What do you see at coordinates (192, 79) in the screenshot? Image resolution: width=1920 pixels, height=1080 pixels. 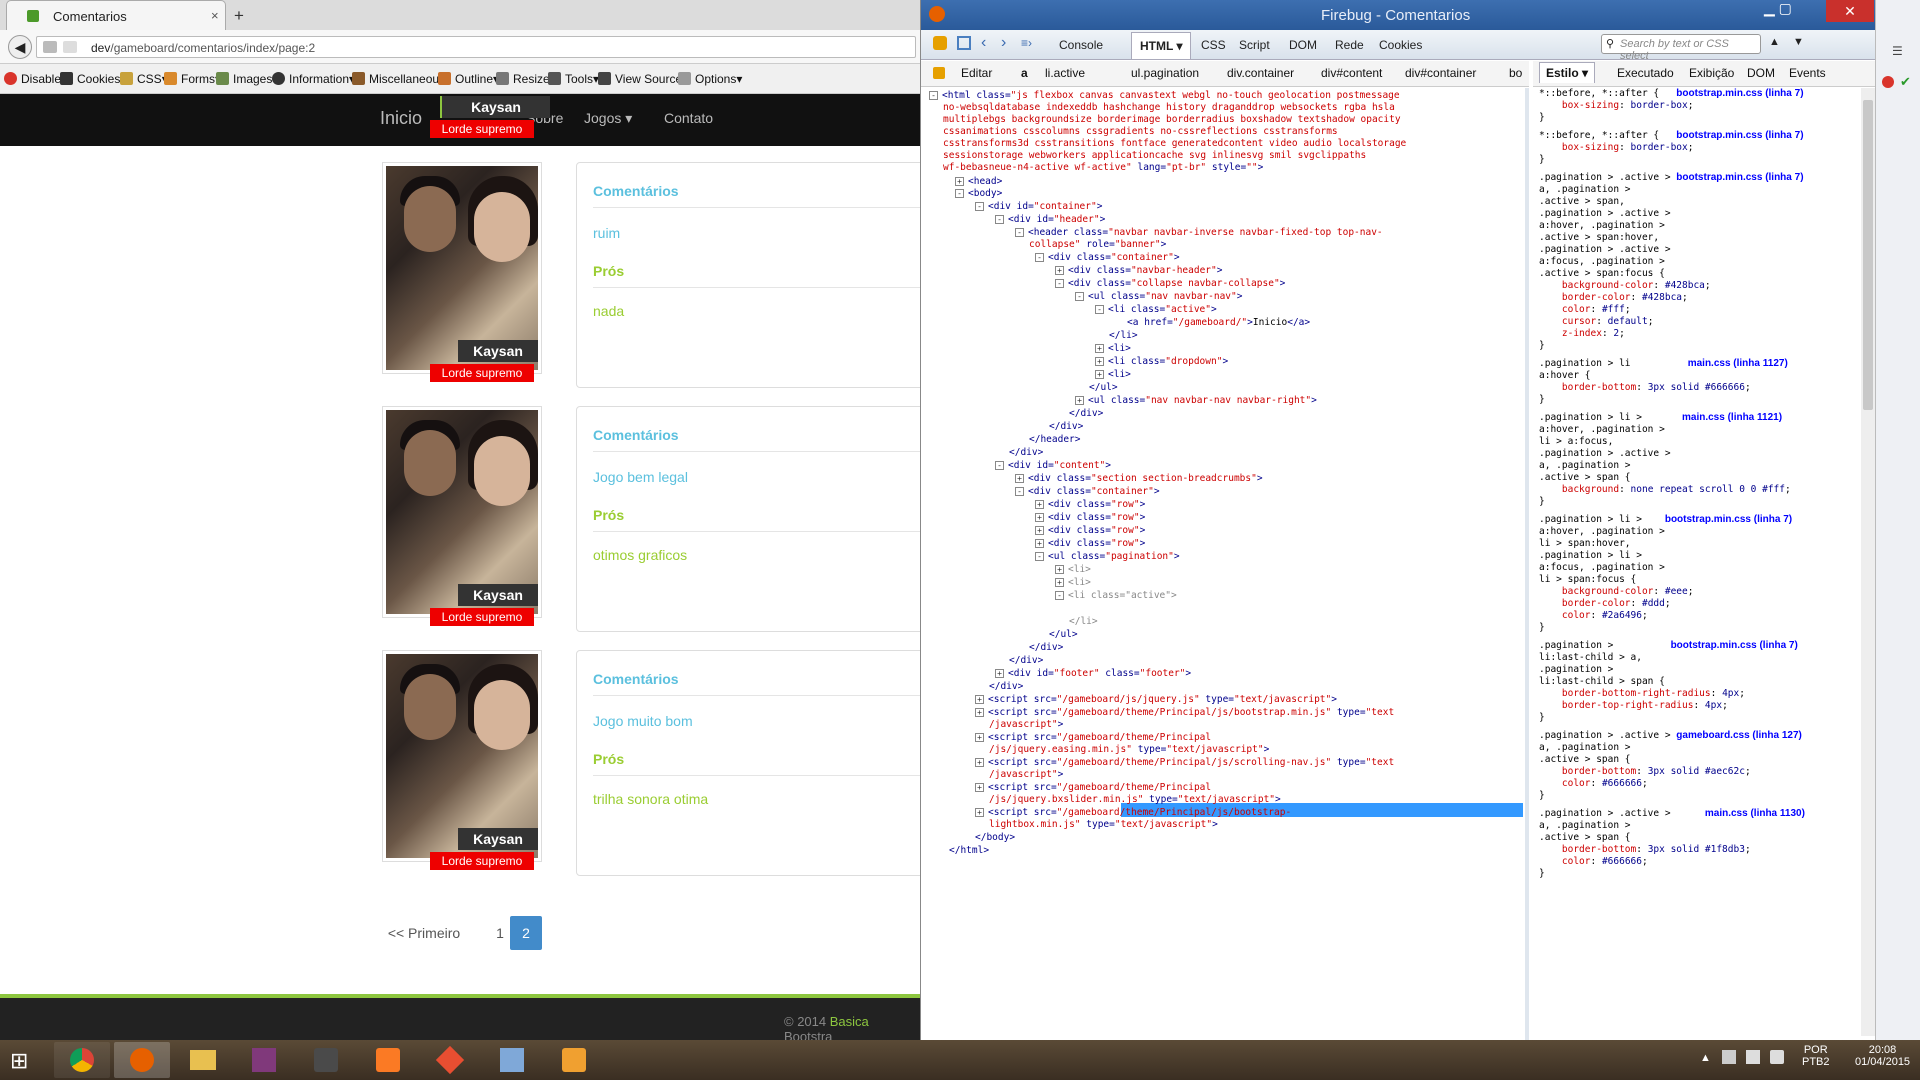 I see `webdev-forms: Forms▾` at bounding box center [192, 79].